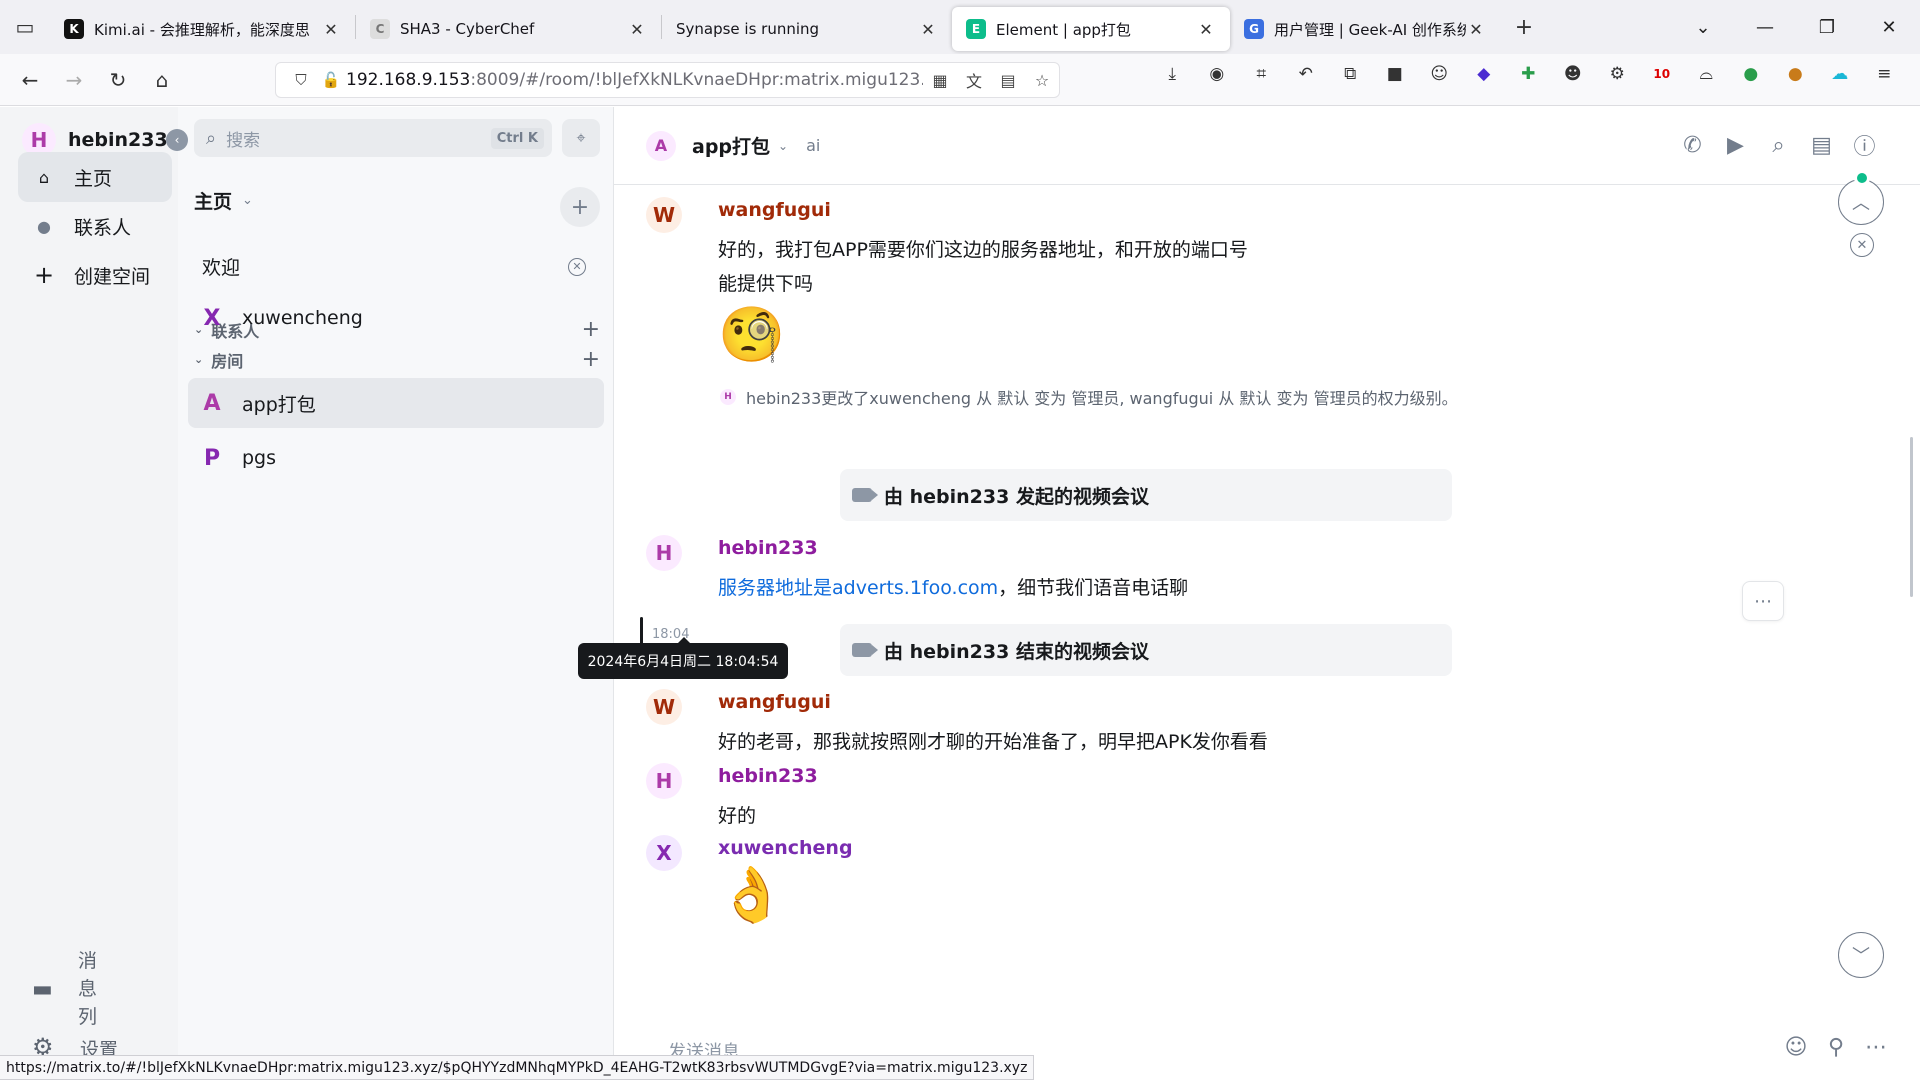 This screenshot has height=1080, width=1920. I want to click on forward-icon: →, so click(74, 80).